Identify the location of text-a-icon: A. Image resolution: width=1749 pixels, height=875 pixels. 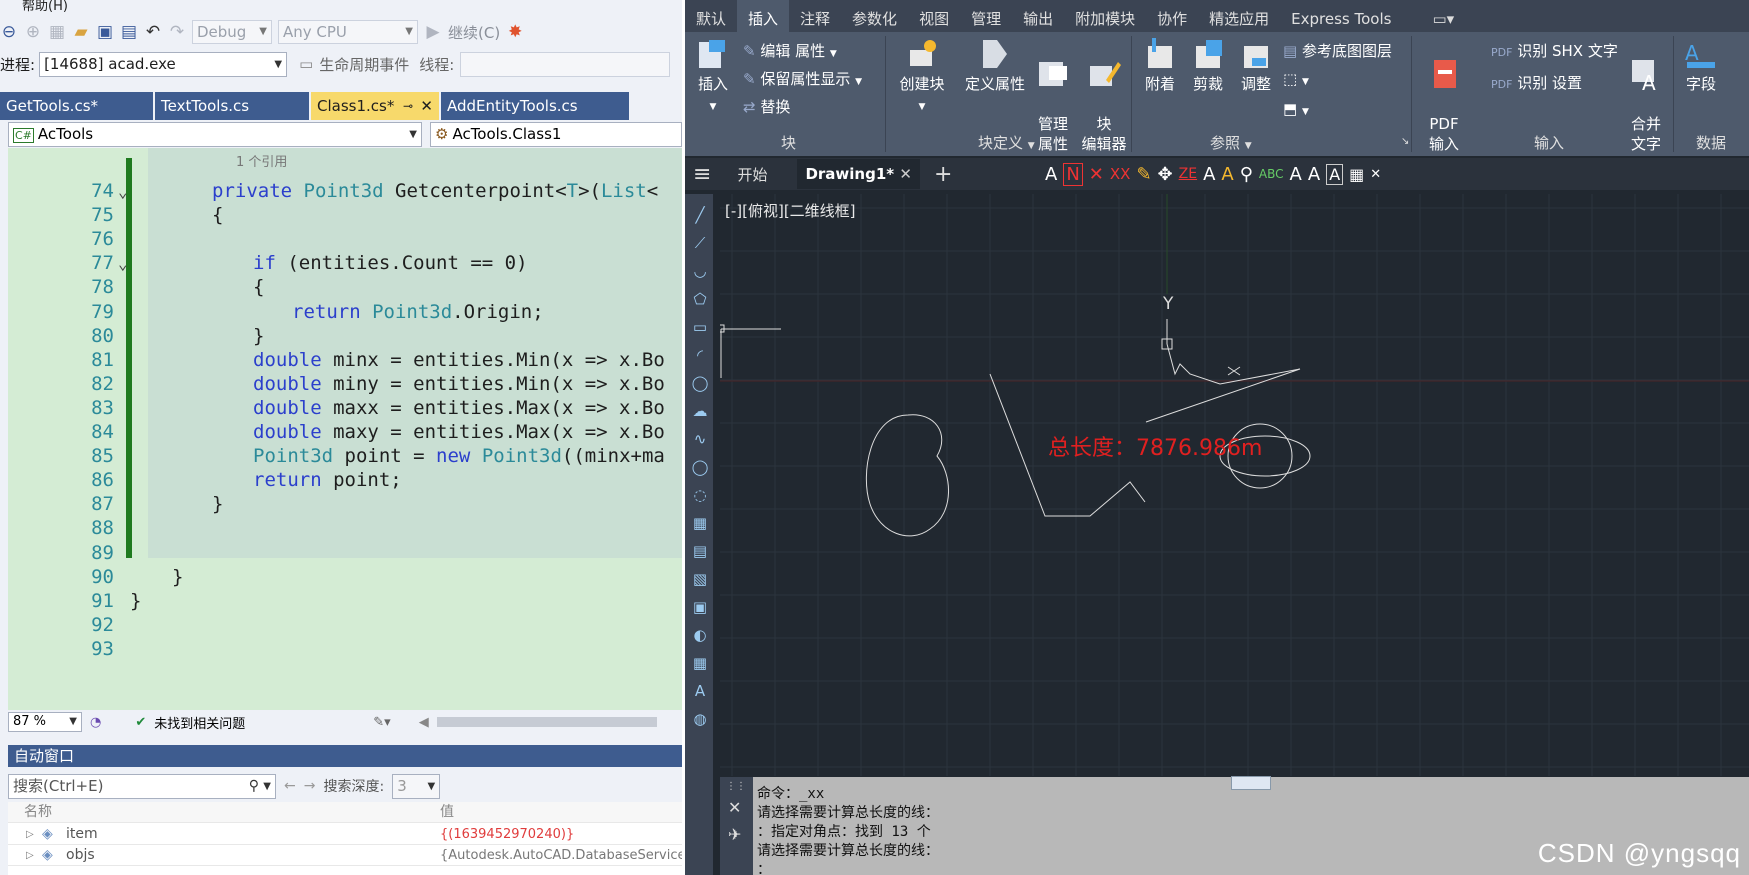
(1051, 174).